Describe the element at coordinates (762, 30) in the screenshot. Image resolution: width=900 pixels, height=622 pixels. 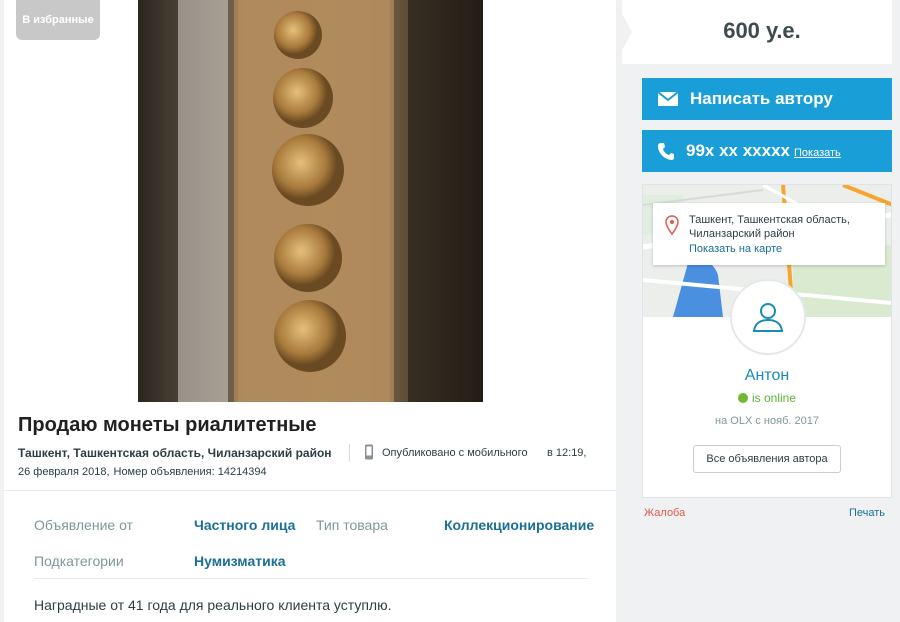
I see `price: 600 у.е.` at that location.